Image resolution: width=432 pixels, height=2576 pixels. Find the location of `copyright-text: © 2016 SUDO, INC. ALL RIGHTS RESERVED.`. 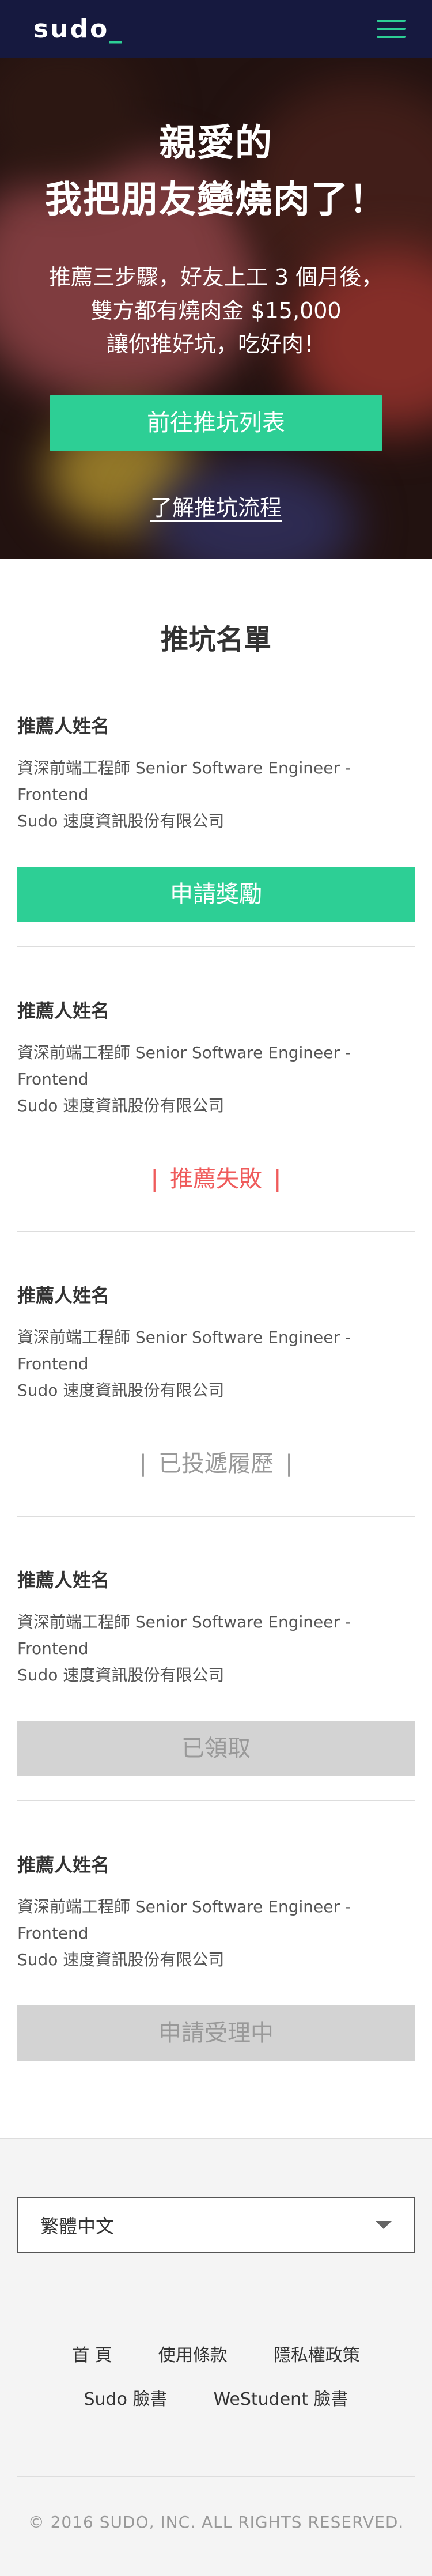

copyright-text: © 2016 SUDO, INC. ALL RIGHTS RESERVED. is located at coordinates (216, 2522).